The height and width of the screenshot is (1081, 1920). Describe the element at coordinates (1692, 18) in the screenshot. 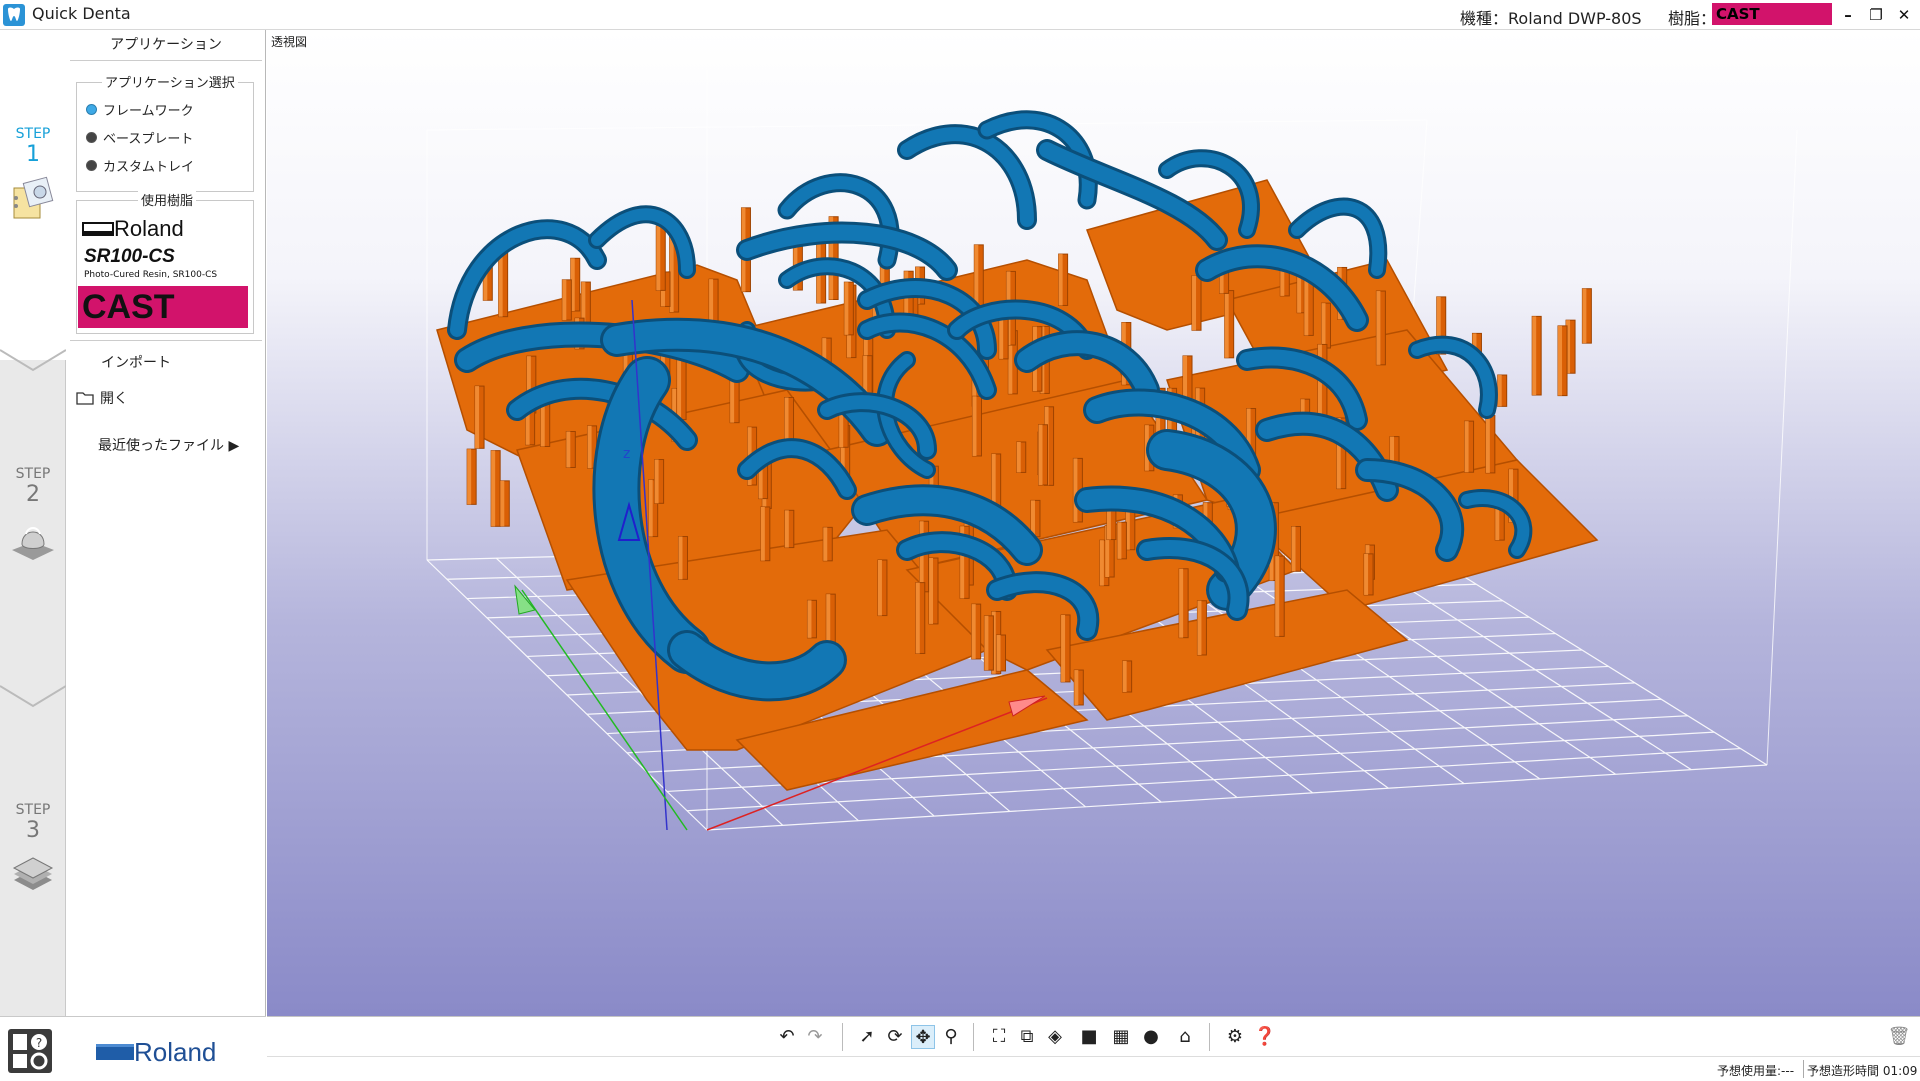

I see `resin-label: 樹脂：` at that location.